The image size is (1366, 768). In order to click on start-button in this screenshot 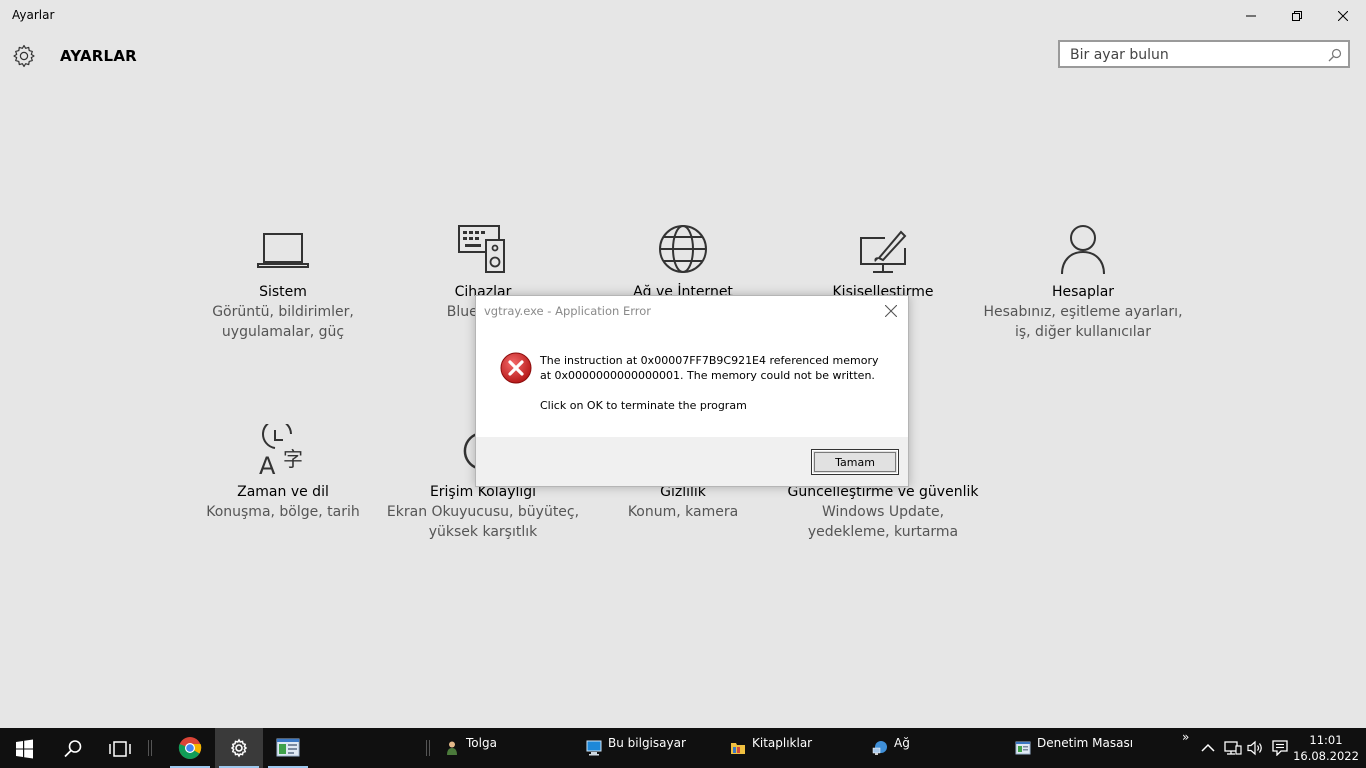, I will do `click(24, 748)`.